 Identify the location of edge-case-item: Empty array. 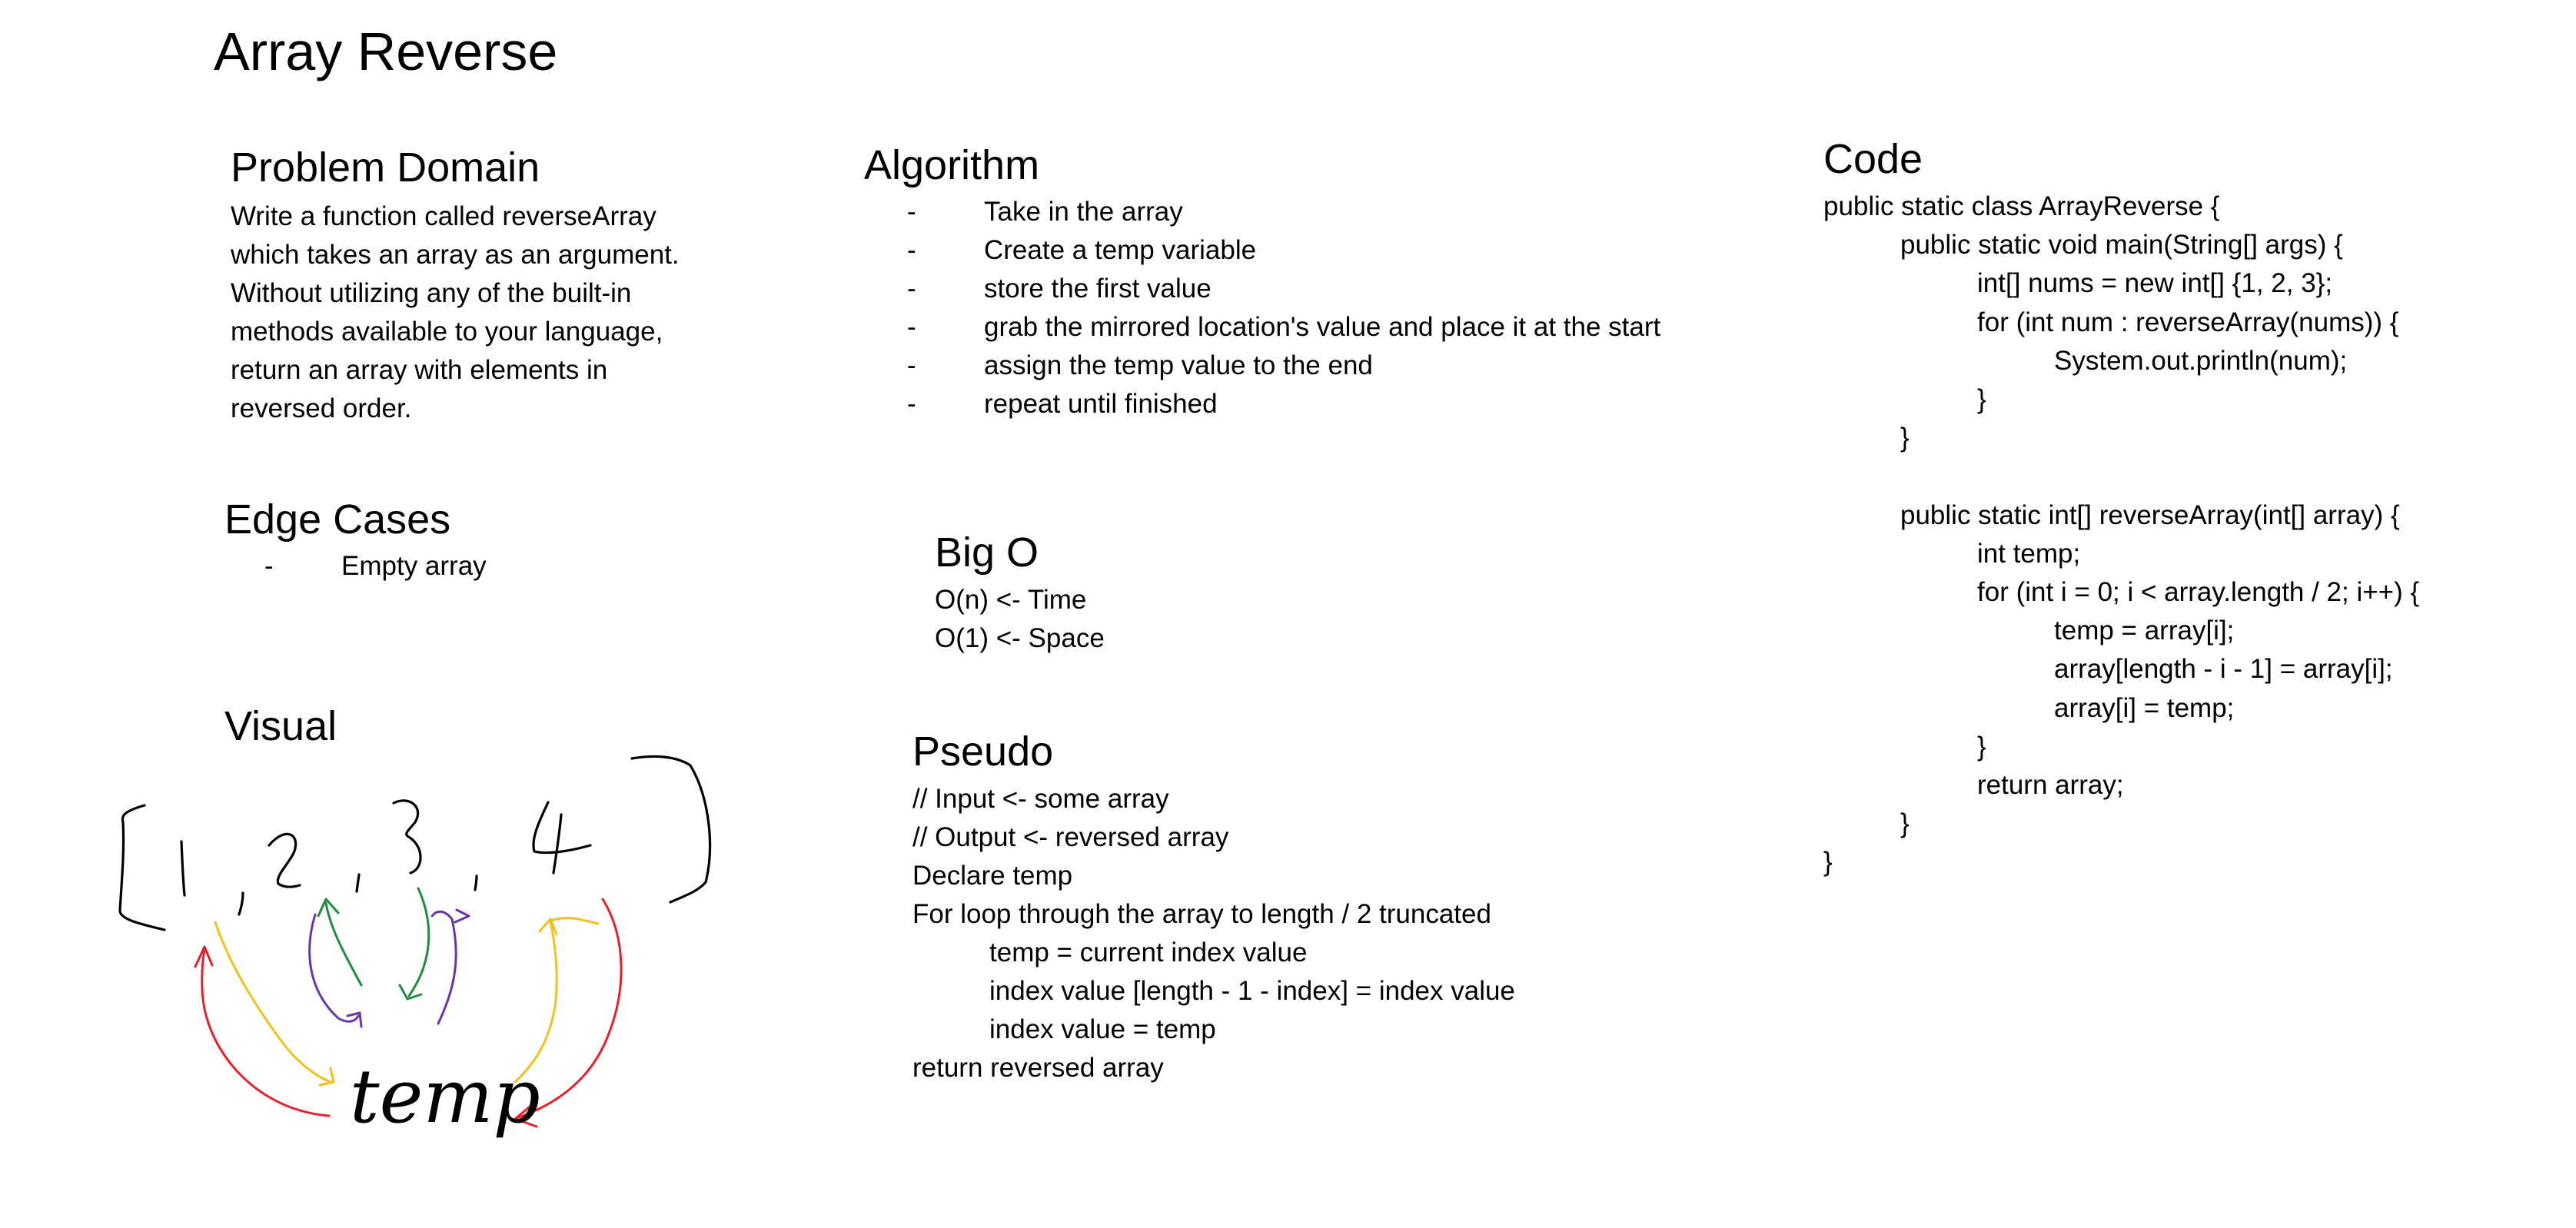
(375, 566).